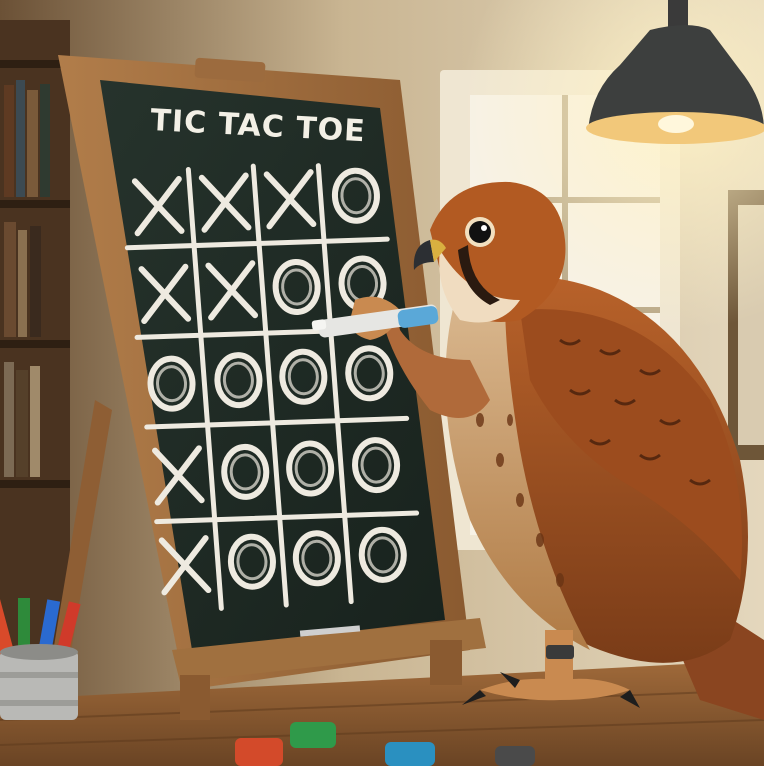 The image size is (764, 766). I want to click on leg-band, so click(560, 652).